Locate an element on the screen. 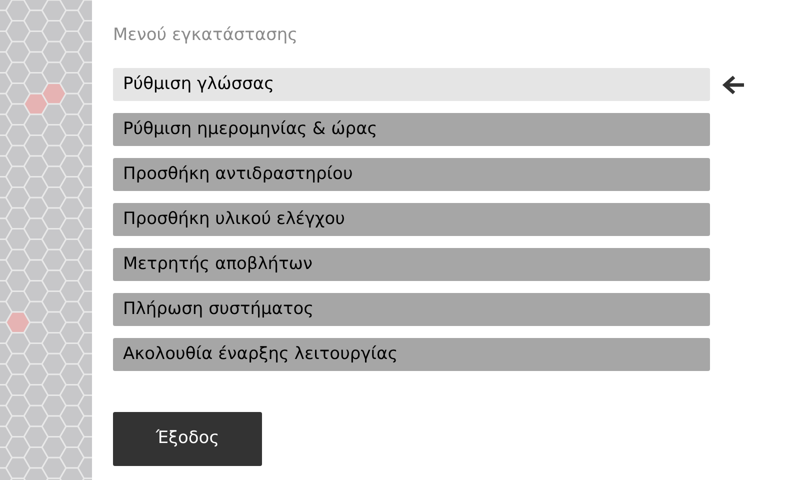  menu-item: Πλήρωση συστήματος is located at coordinates (411, 309).